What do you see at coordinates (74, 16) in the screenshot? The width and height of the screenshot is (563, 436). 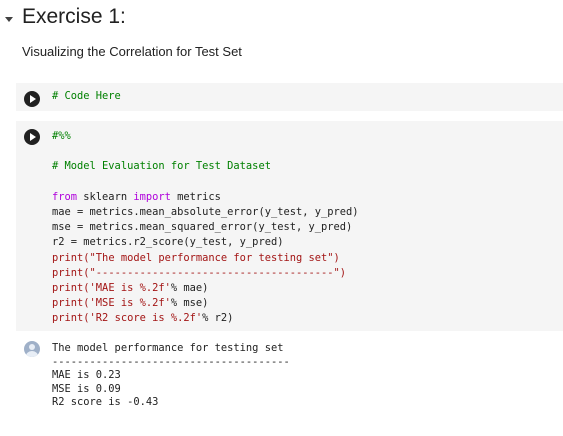 I see `section-title: Exercise 1:` at bounding box center [74, 16].